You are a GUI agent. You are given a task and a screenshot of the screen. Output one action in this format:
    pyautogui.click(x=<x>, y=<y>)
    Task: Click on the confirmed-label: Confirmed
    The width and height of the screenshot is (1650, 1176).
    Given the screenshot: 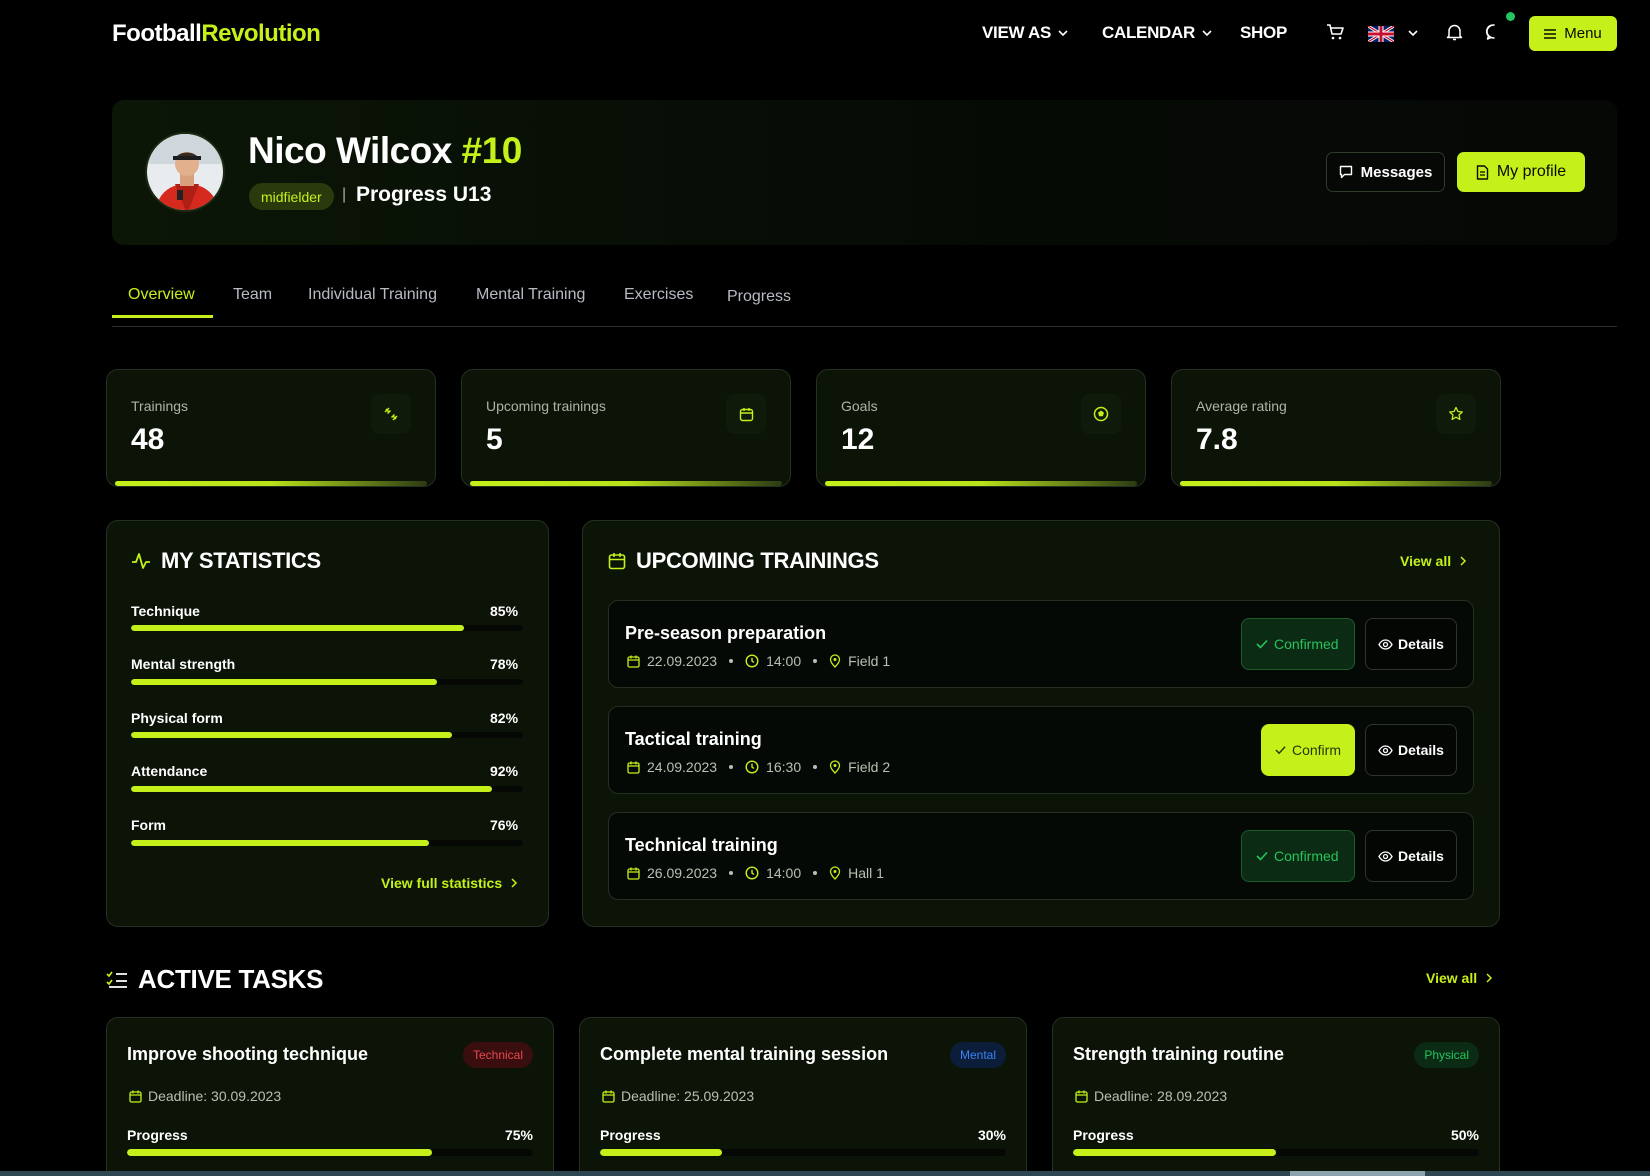 What is the action you would take?
    pyautogui.click(x=1306, y=856)
    